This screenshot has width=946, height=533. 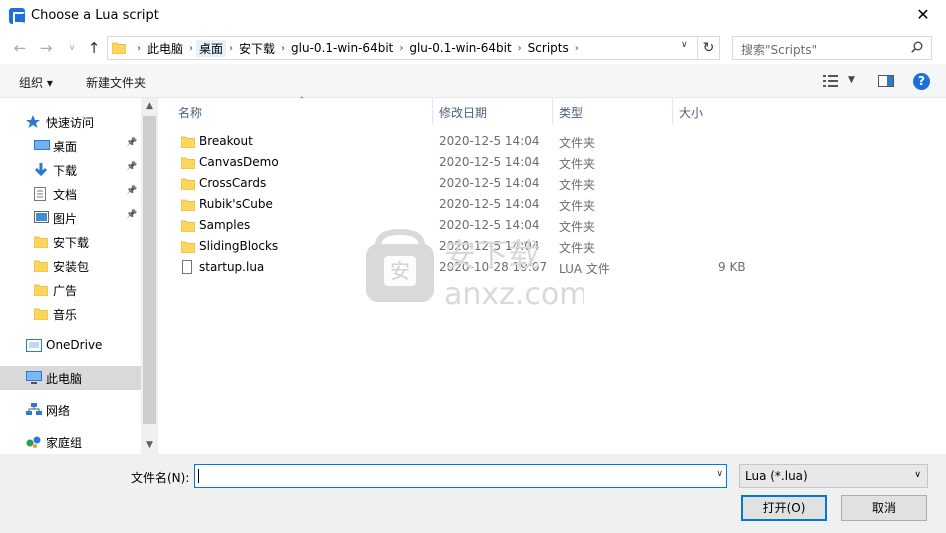 I want to click on sidebar-item: 文档 📌, so click(x=70, y=194).